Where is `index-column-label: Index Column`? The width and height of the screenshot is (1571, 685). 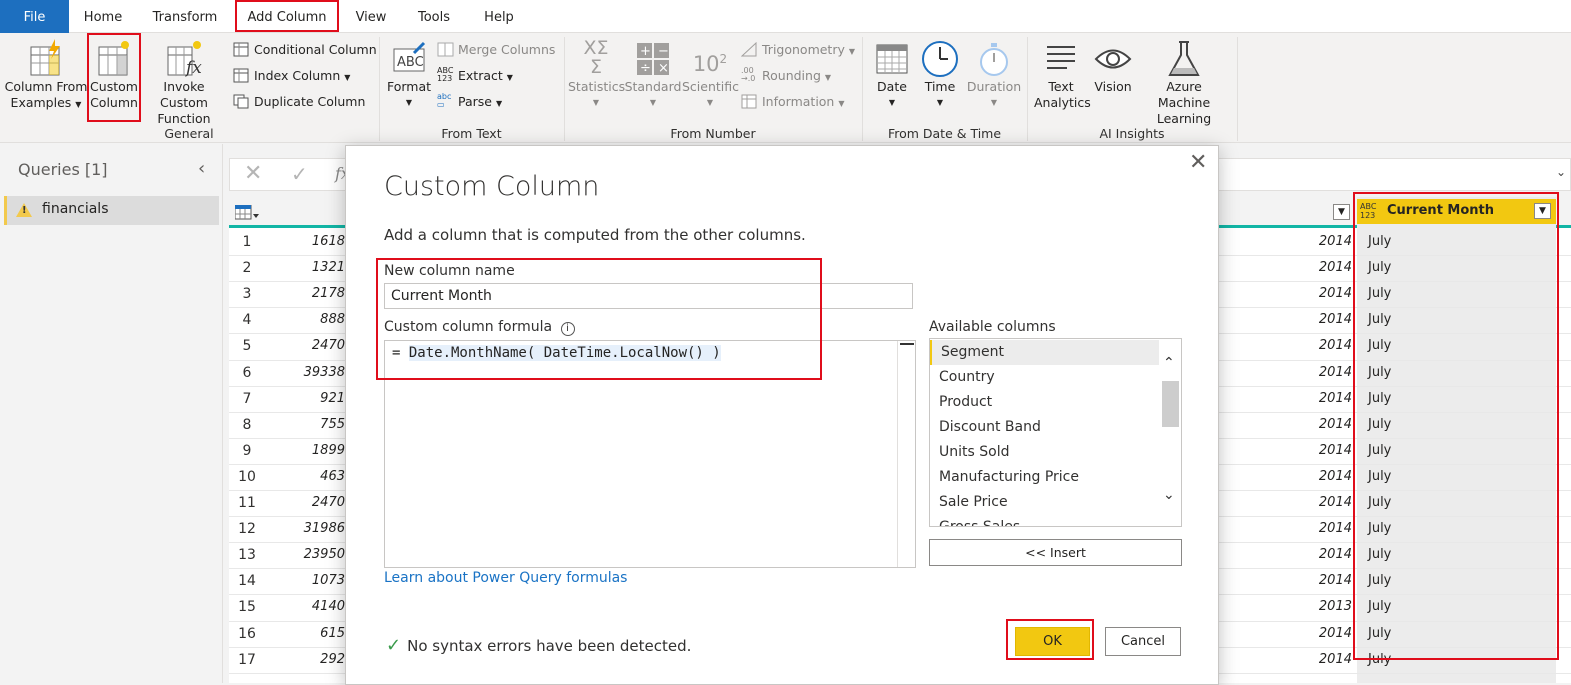
index-column-label: Index Column is located at coordinates (297, 75).